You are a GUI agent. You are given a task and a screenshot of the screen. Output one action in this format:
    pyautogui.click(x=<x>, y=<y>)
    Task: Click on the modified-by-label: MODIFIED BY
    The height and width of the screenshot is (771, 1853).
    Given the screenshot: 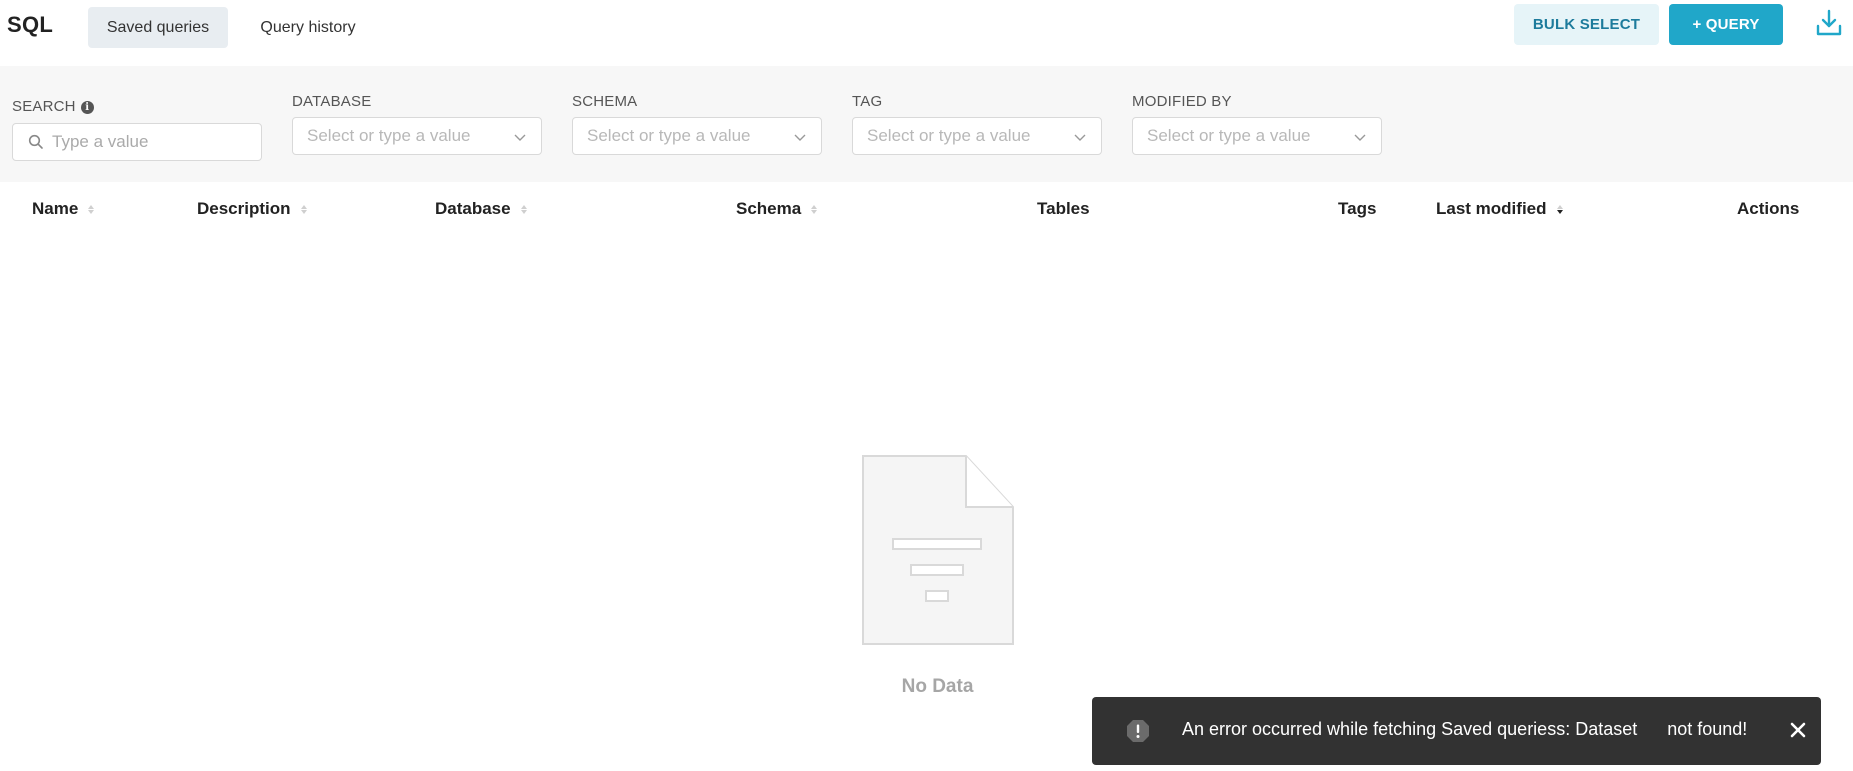 What is the action you would take?
    pyautogui.click(x=1182, y=101)
    